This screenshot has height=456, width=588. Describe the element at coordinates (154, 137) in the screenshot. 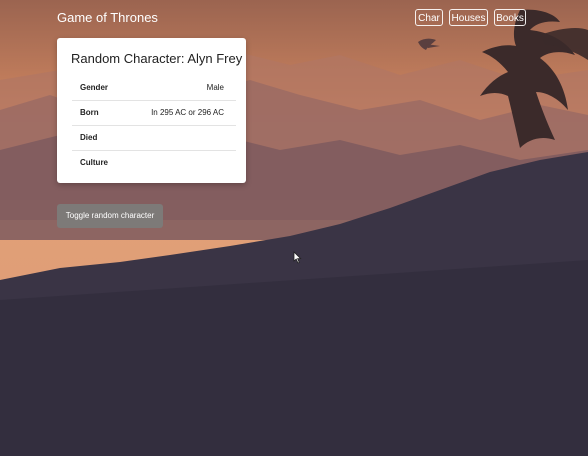

I see `character-row-died: Died` at that location.